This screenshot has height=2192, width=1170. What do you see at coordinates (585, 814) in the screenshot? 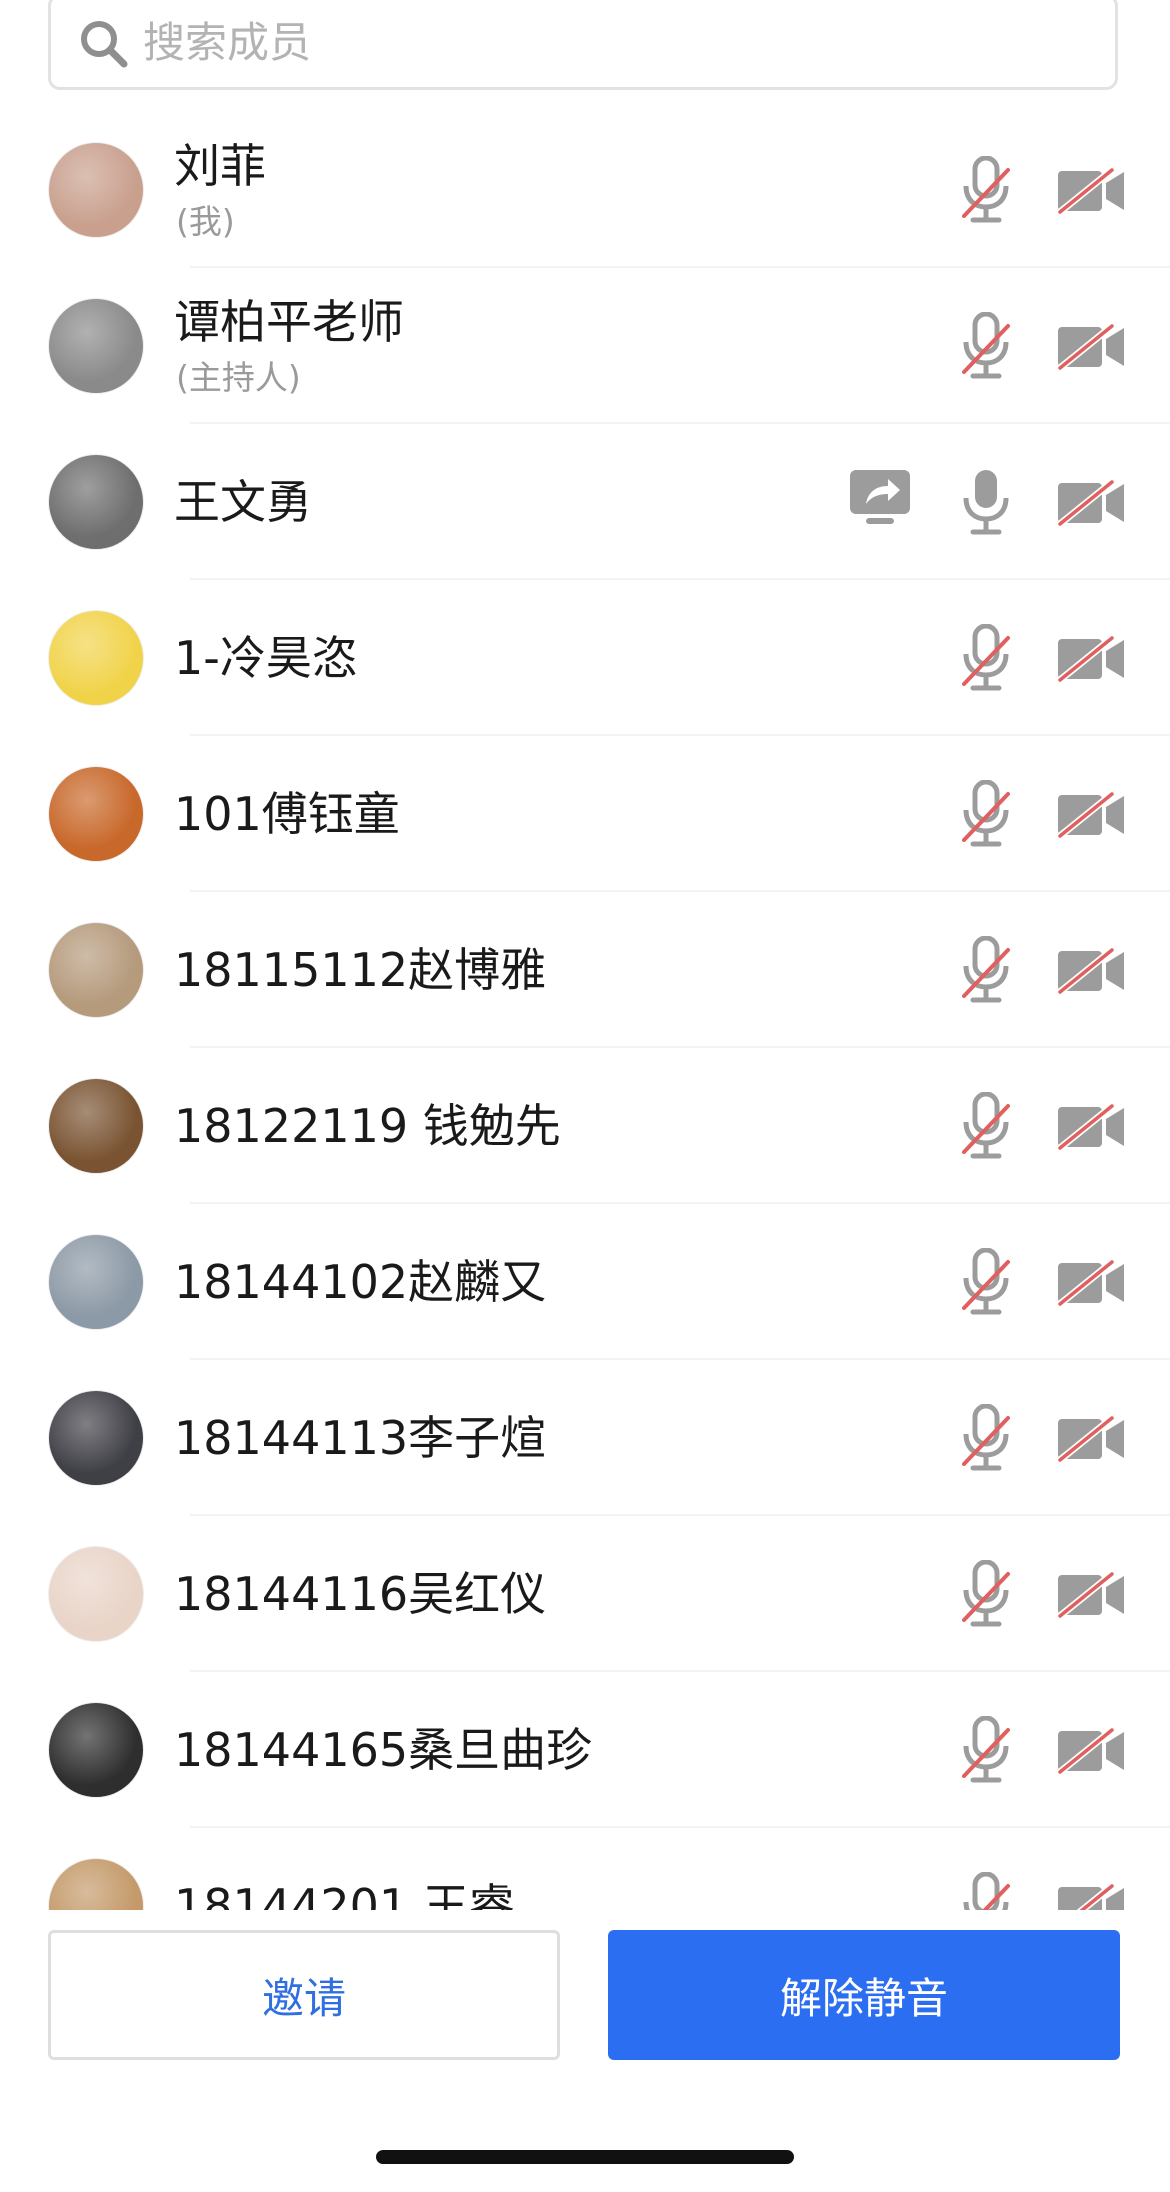
I see `member-row: 101傅钰童` at bounding box center [585, 814].